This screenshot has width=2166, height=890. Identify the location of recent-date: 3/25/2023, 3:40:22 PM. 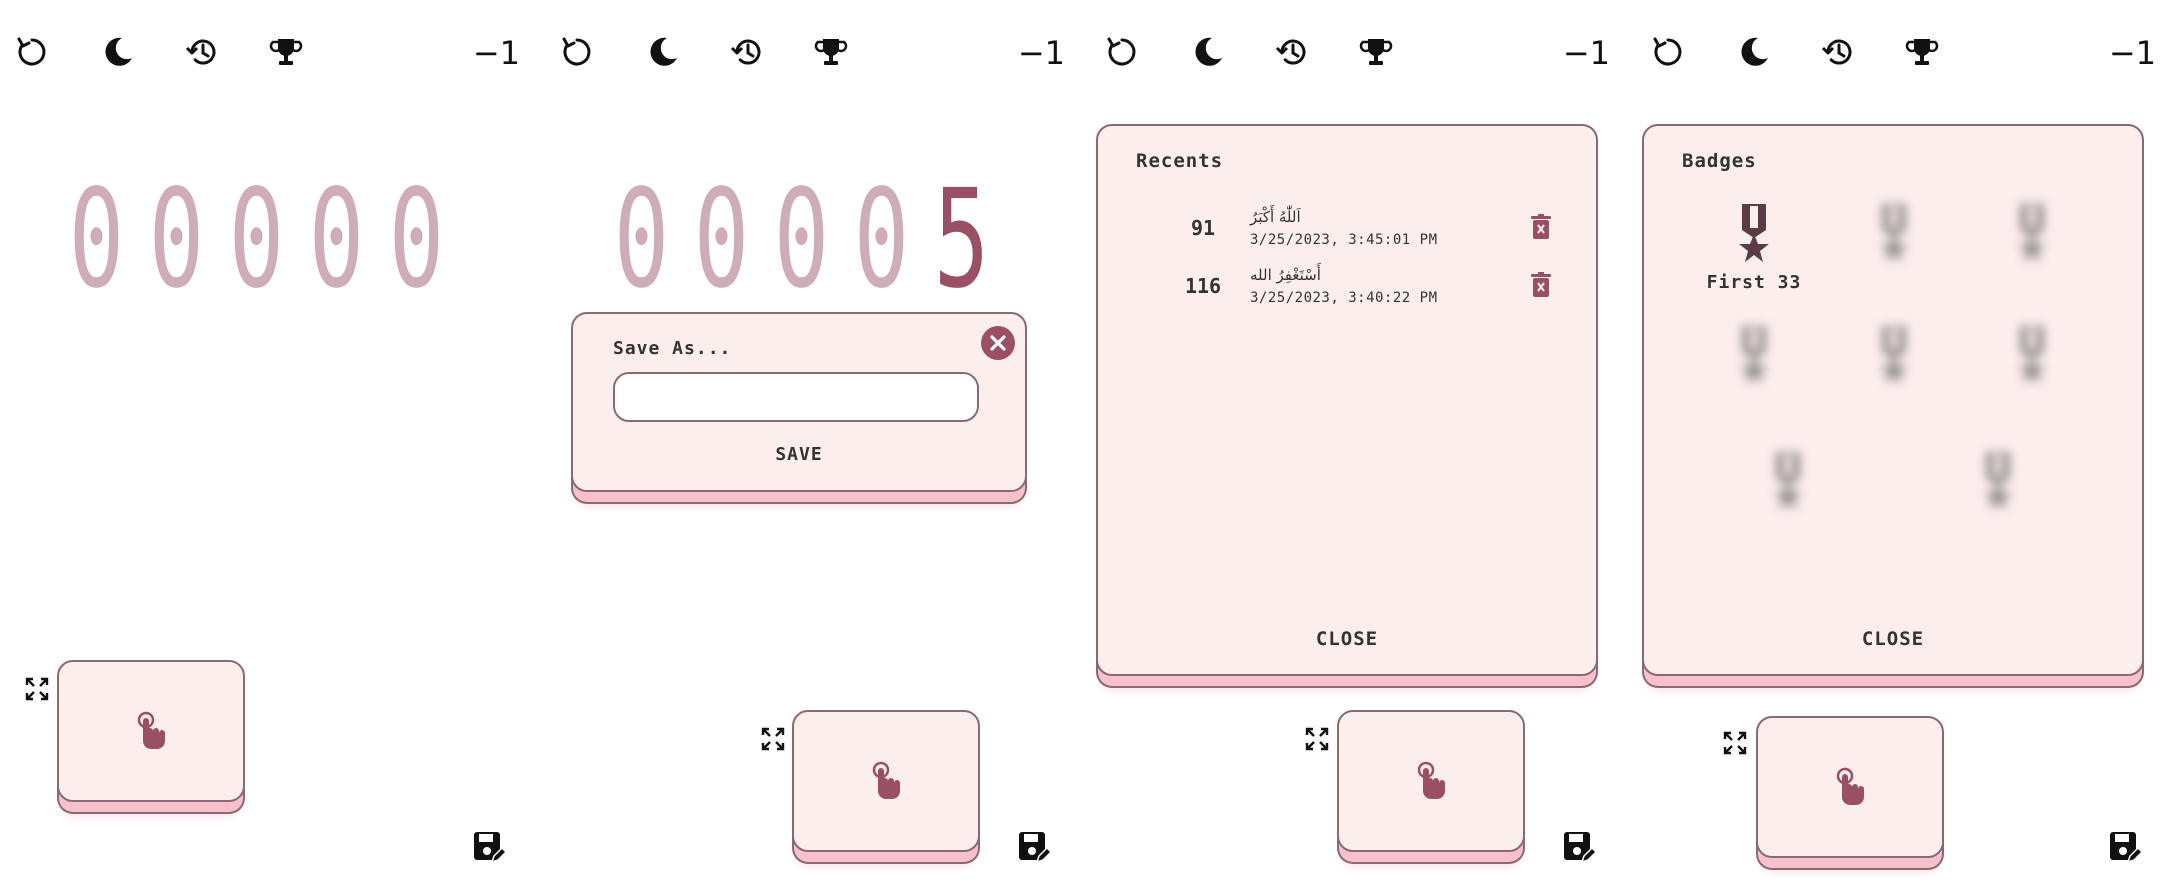
(1344, 298).